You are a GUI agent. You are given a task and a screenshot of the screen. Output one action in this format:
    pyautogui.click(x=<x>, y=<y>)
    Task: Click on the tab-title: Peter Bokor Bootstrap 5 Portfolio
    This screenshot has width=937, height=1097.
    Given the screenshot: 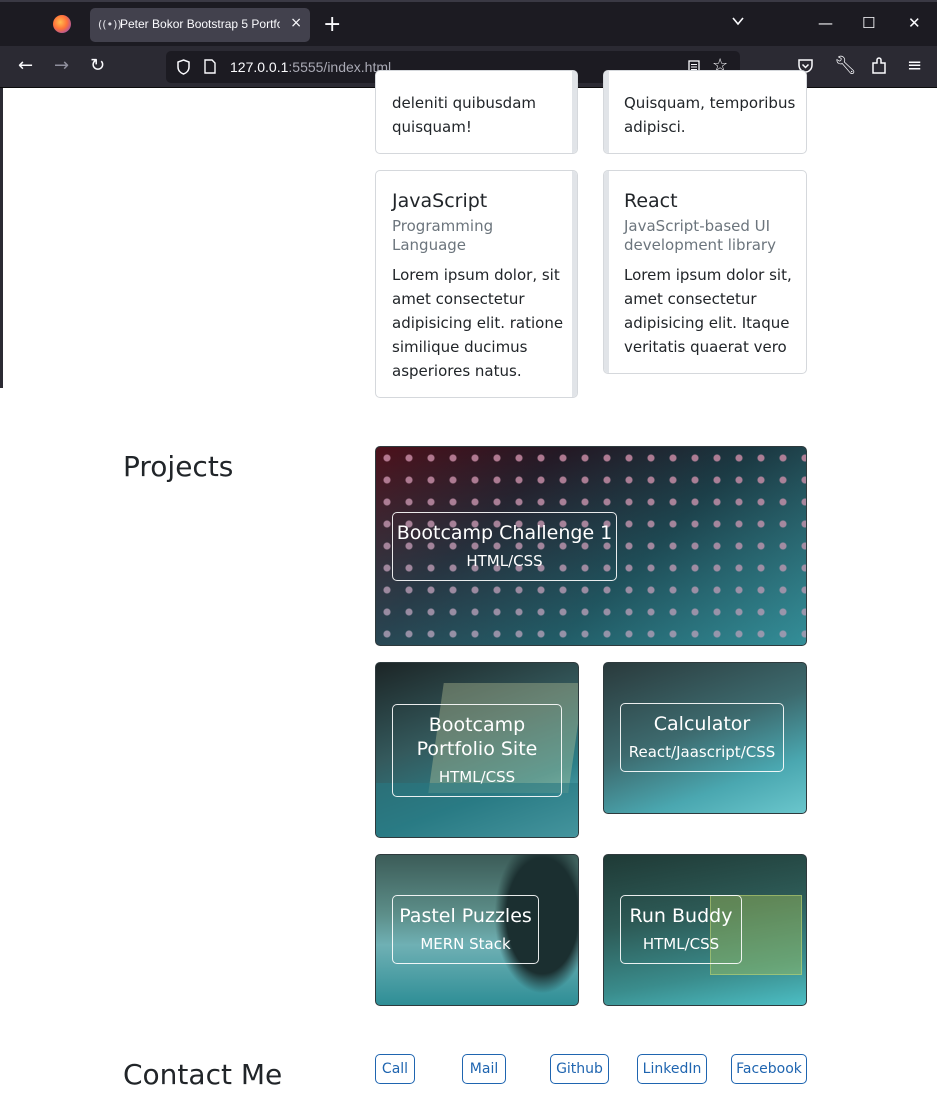 What is the action you would take?
    pyautogui.click(x=200, y=24)
    